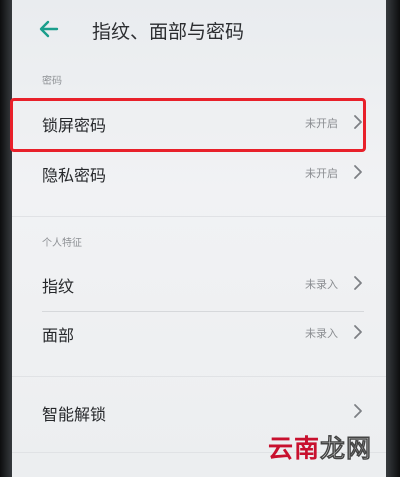 The width and height of the screenshot is (400, 477). Describe the element at coordinates (74, 175) in the screenshot. I see `row-label: 隐私密码` at that location.